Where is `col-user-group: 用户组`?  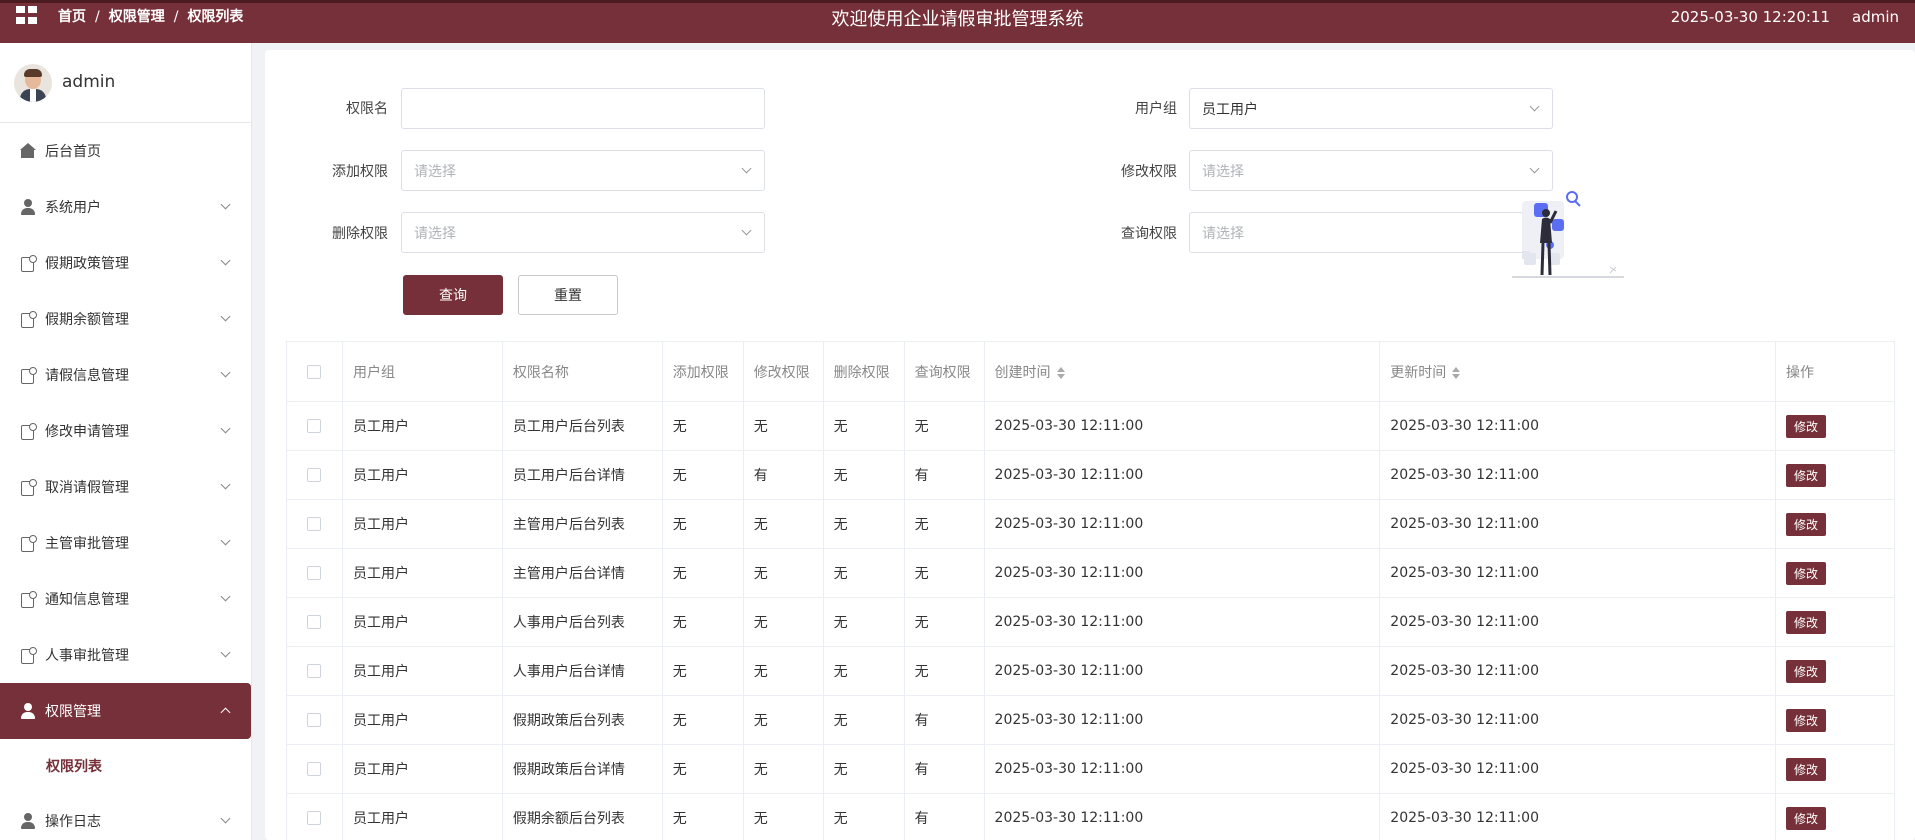
col-user-group: 用户组 is located at coordinates (422, 371).